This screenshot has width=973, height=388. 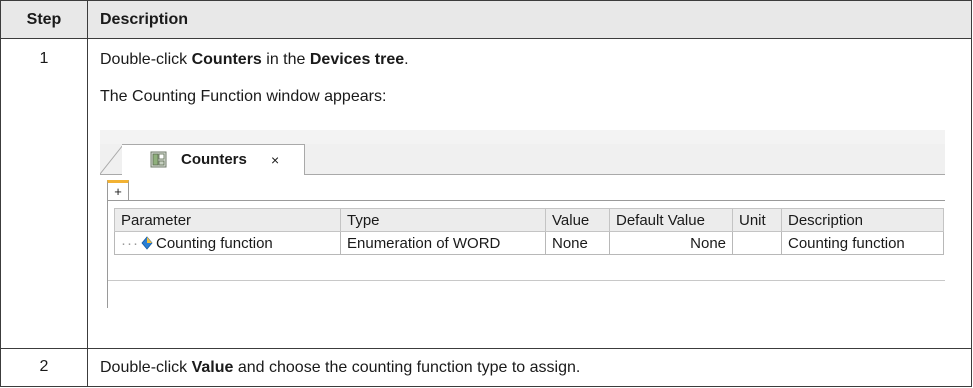 What do you see at coordinates (671, 243) in the screenshot?
I see `default-value-cell: None` at bounding box center [671, 243].